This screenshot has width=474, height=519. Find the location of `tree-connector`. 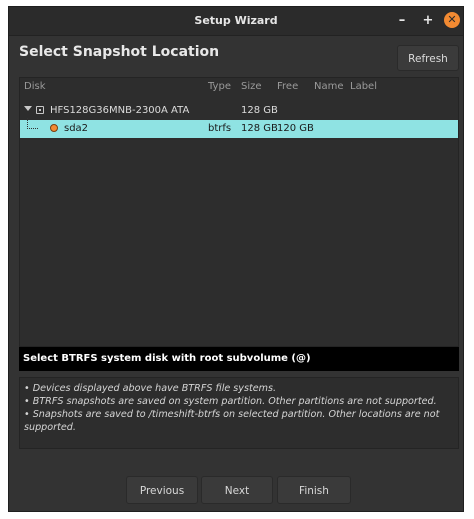

tree-connector is located at coordinates (32, 123).